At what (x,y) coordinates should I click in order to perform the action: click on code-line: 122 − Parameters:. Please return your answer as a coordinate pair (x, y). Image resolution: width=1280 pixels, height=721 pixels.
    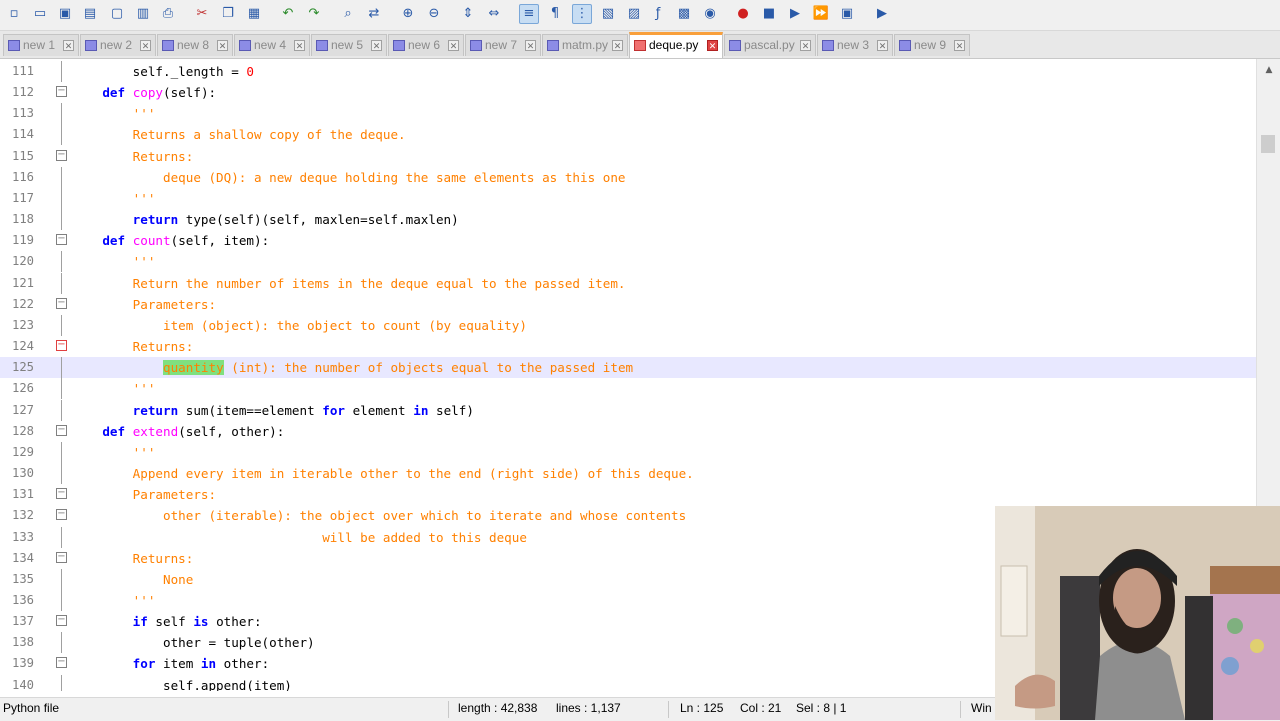
    Looking at the image, I should click on (628, 304).